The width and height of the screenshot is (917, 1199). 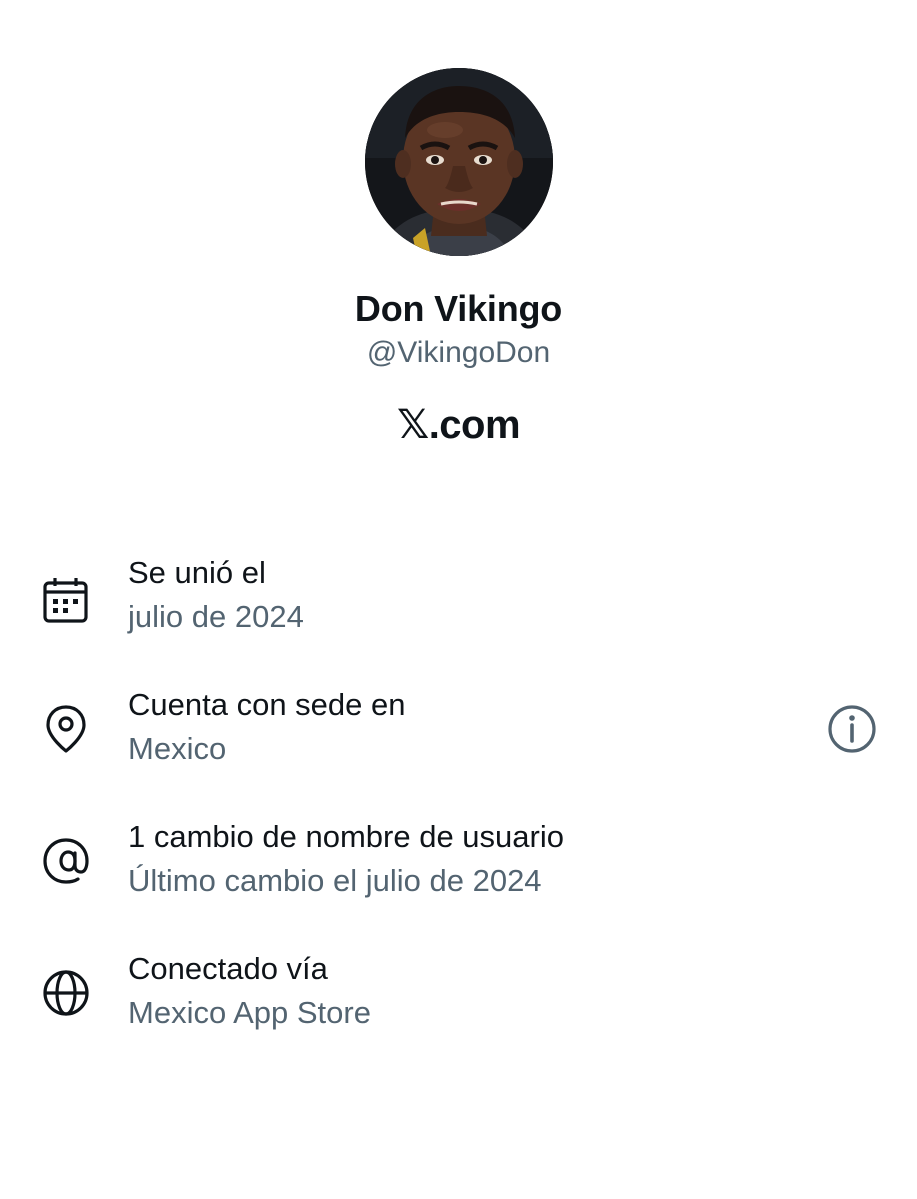 What do you see at coordinates (65, 600) in the screenshot?
I see `calendar-icon` at bounding box center [65, 600].